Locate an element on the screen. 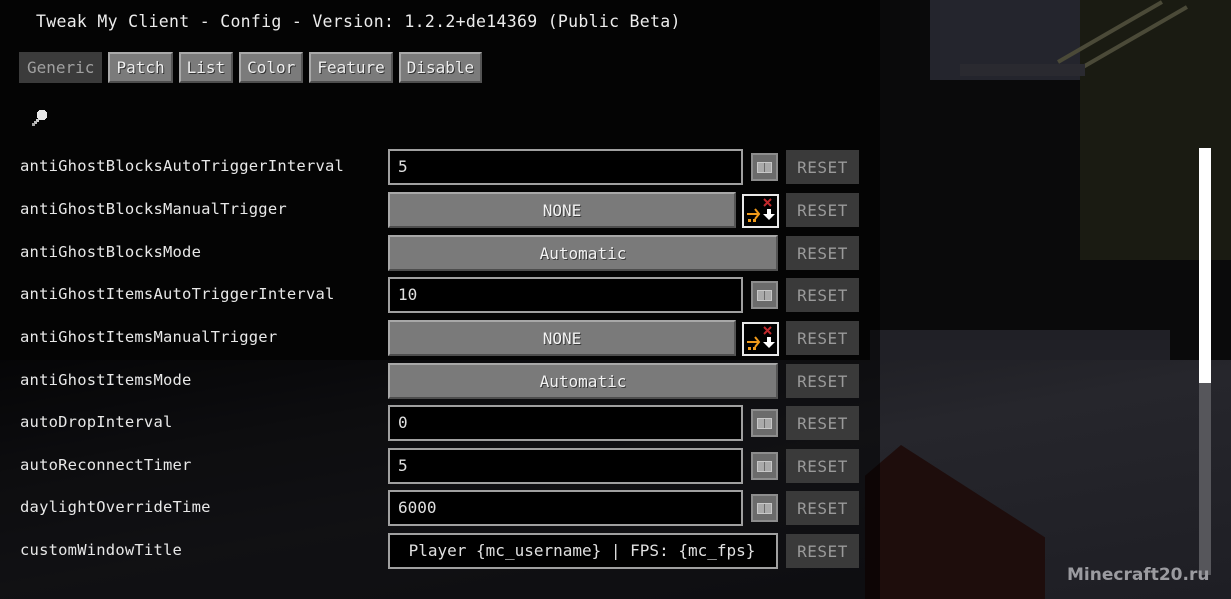  tab-generic: Generic is located at coordinates (61, 67).